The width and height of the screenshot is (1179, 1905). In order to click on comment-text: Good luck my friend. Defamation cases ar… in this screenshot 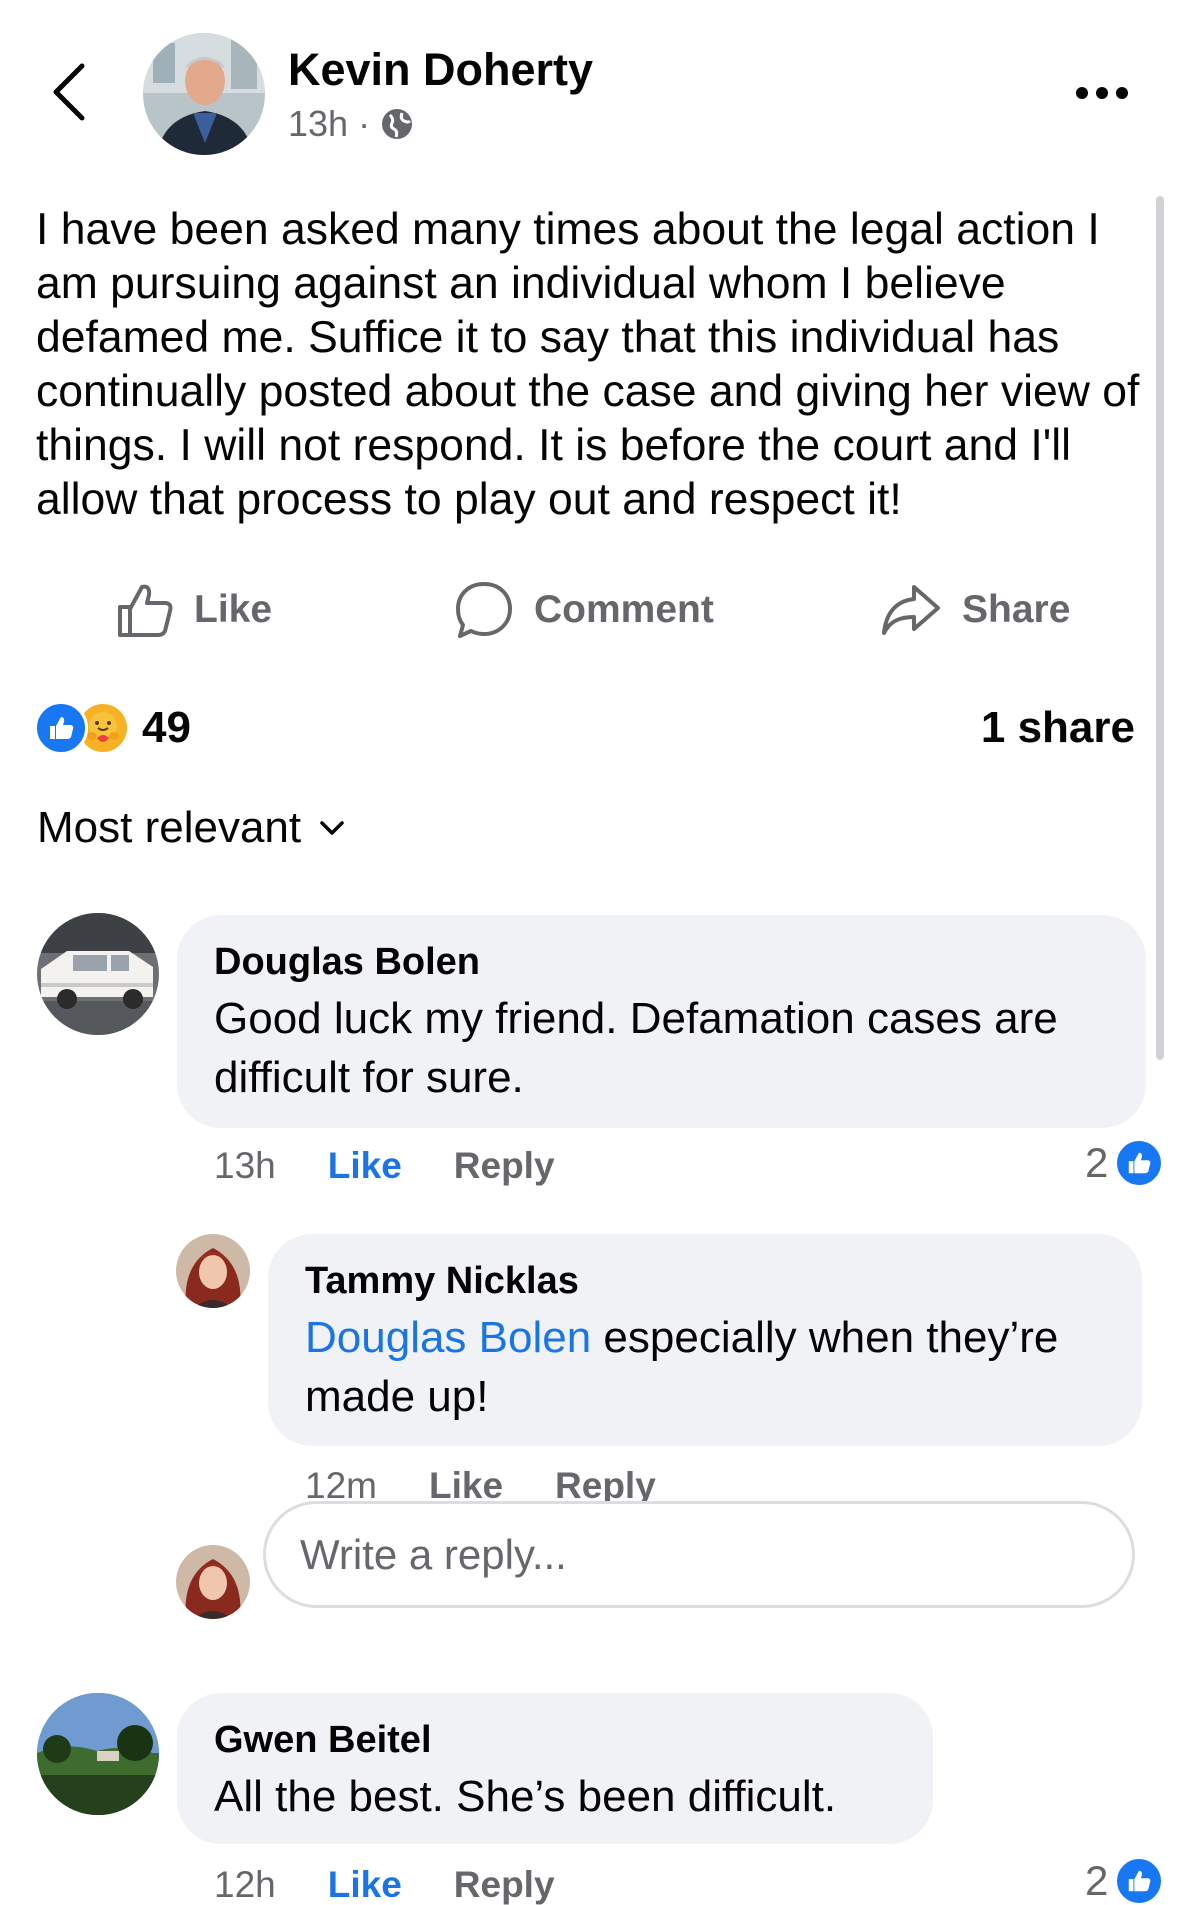, I will do `click(636, 1048)`.